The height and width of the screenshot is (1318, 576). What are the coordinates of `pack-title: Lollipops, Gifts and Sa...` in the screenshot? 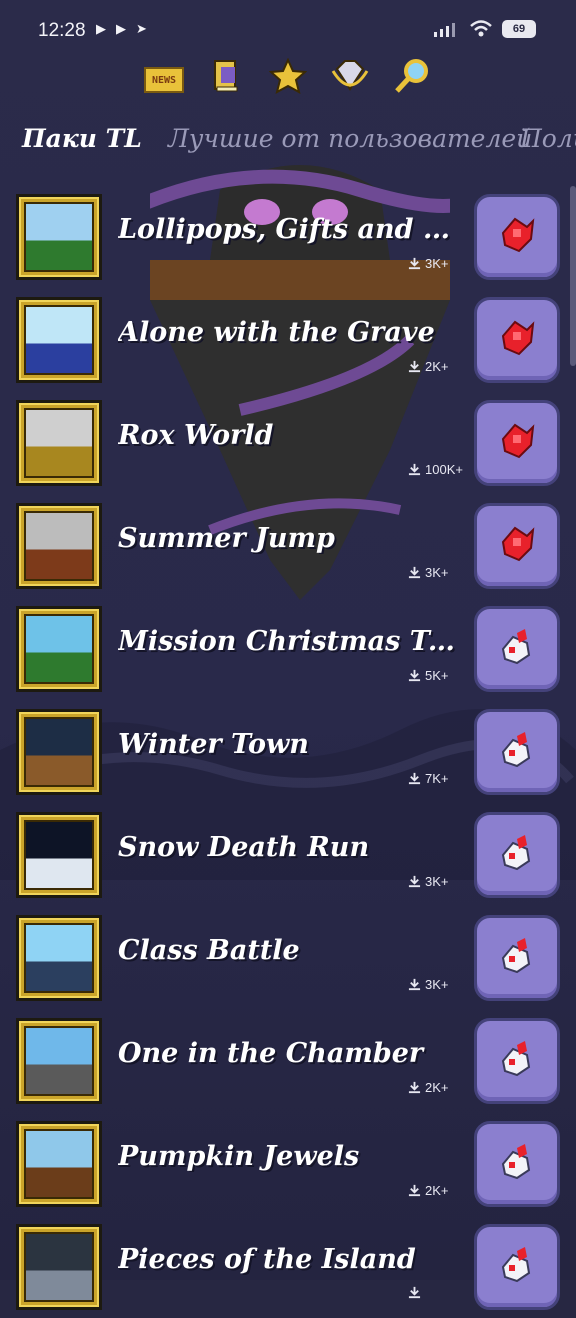 It's located at (288, 229).